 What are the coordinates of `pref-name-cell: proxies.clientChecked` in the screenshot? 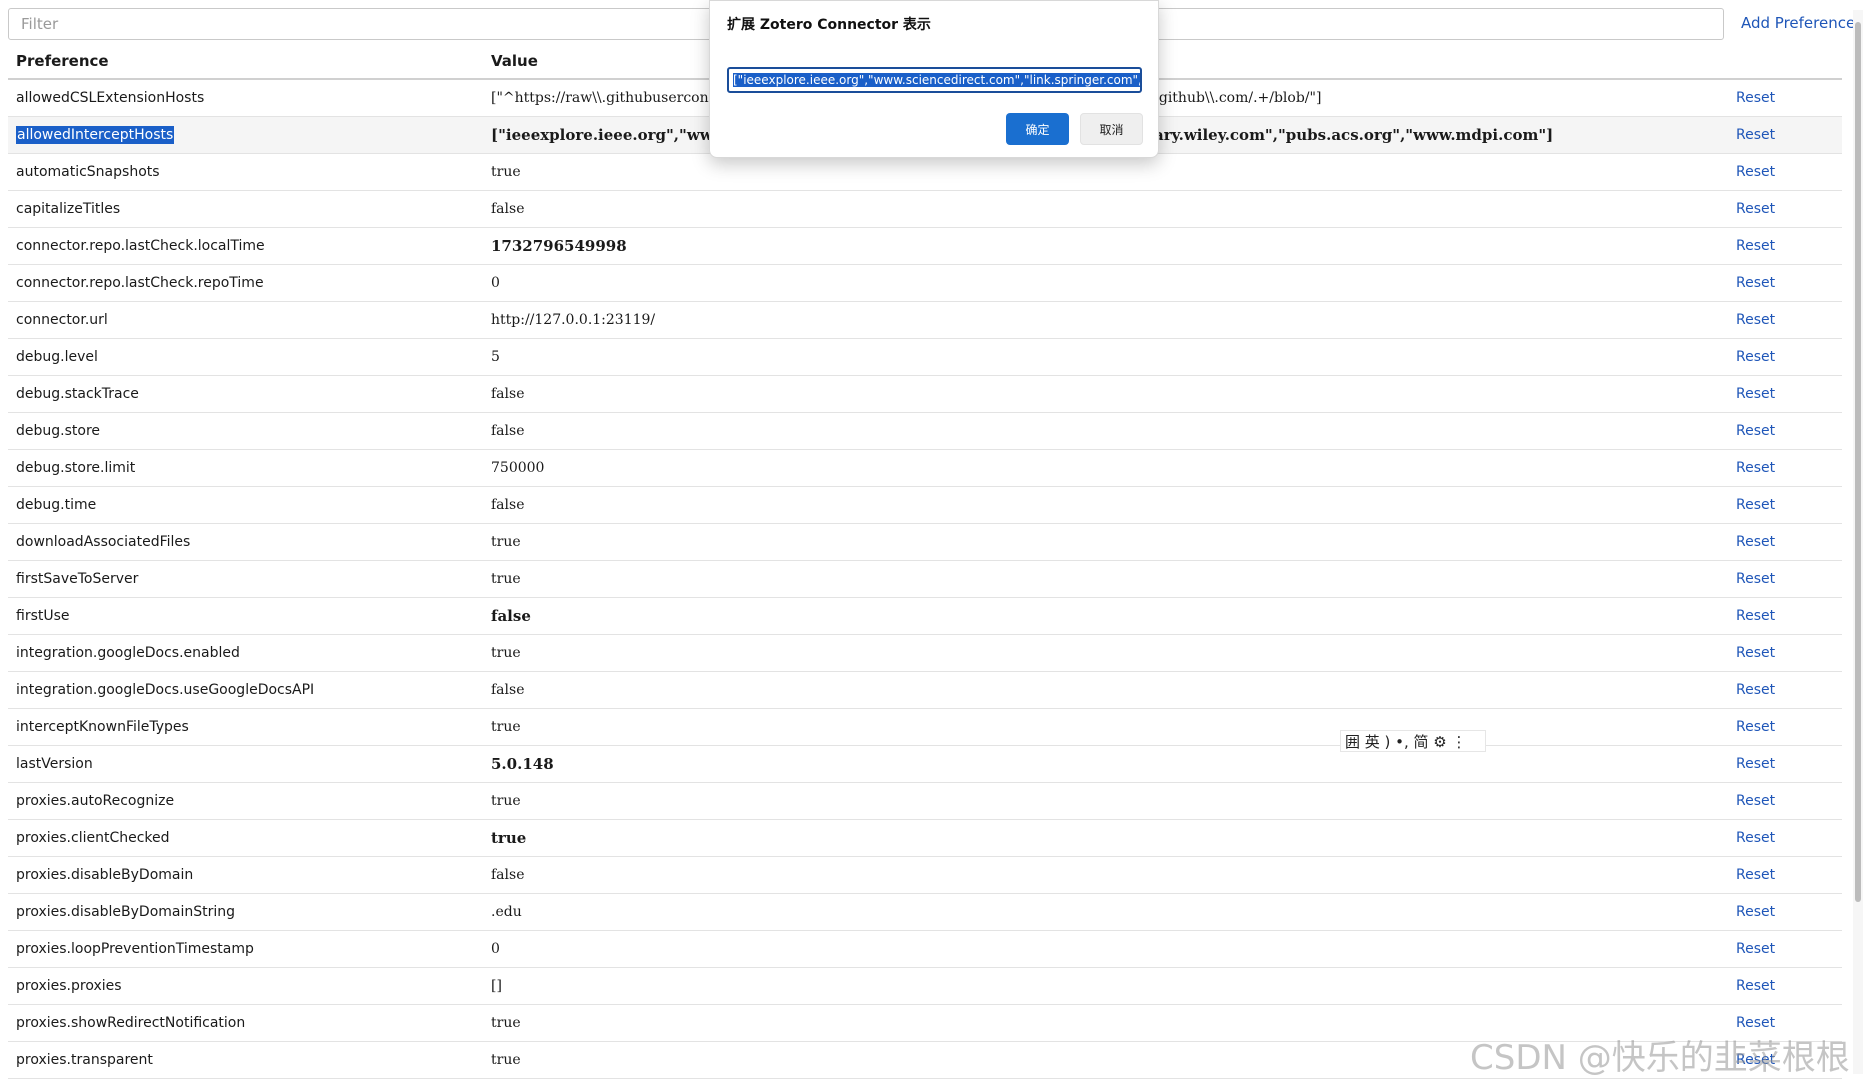 It's located at (245, 838).